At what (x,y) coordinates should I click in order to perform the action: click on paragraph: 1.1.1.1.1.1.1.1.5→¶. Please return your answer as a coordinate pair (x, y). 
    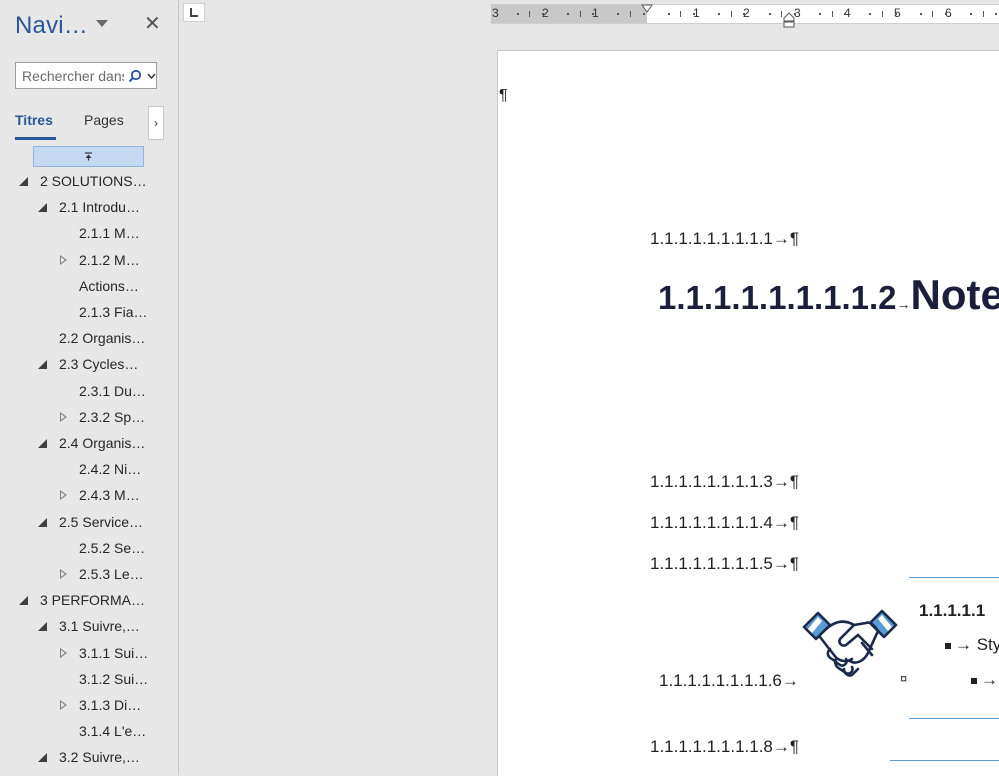
    Looking at the image, I should click on (725, 563).